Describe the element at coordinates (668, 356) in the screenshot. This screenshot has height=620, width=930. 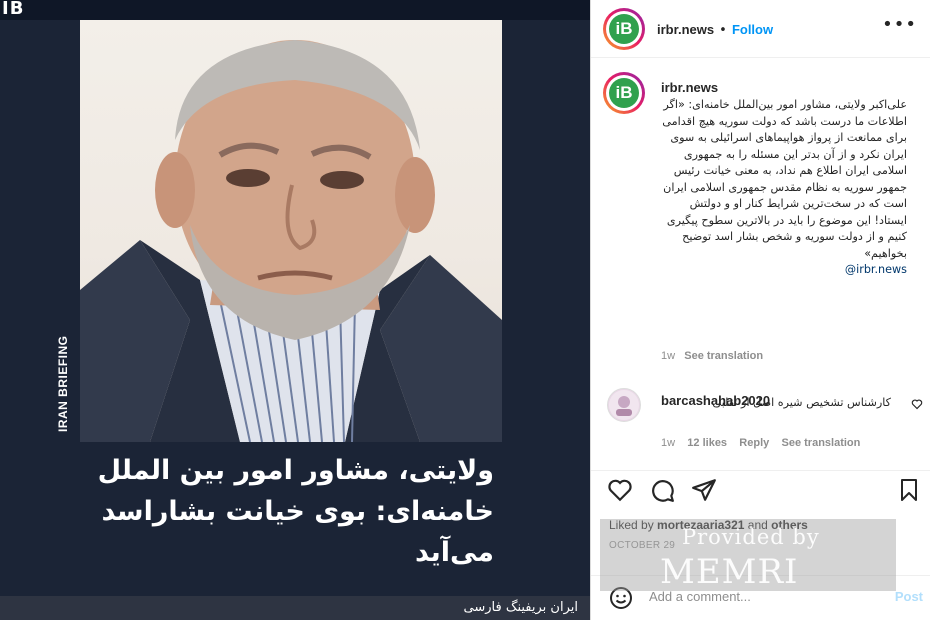
I see `caption-time: 1w` at that location.